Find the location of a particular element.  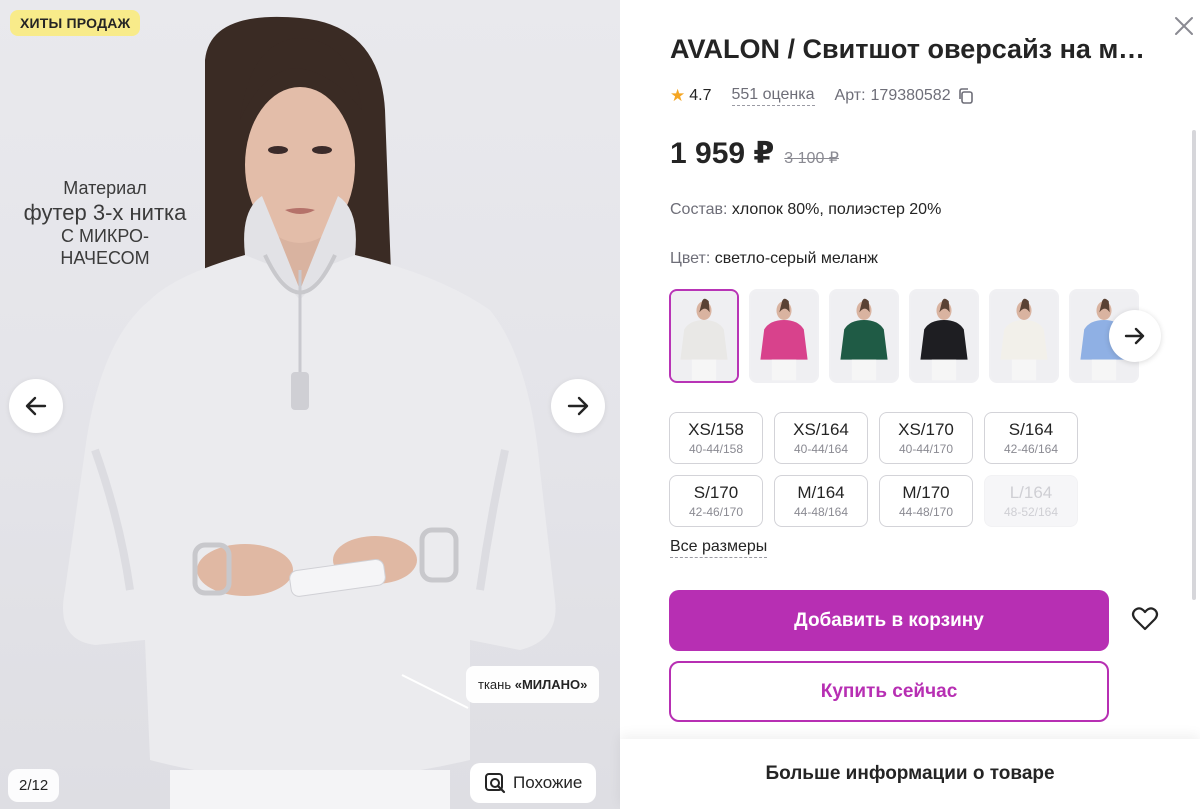

composition: Состав: хлопок 80%, полиэстер 20% is located at coordinates (805, 210).